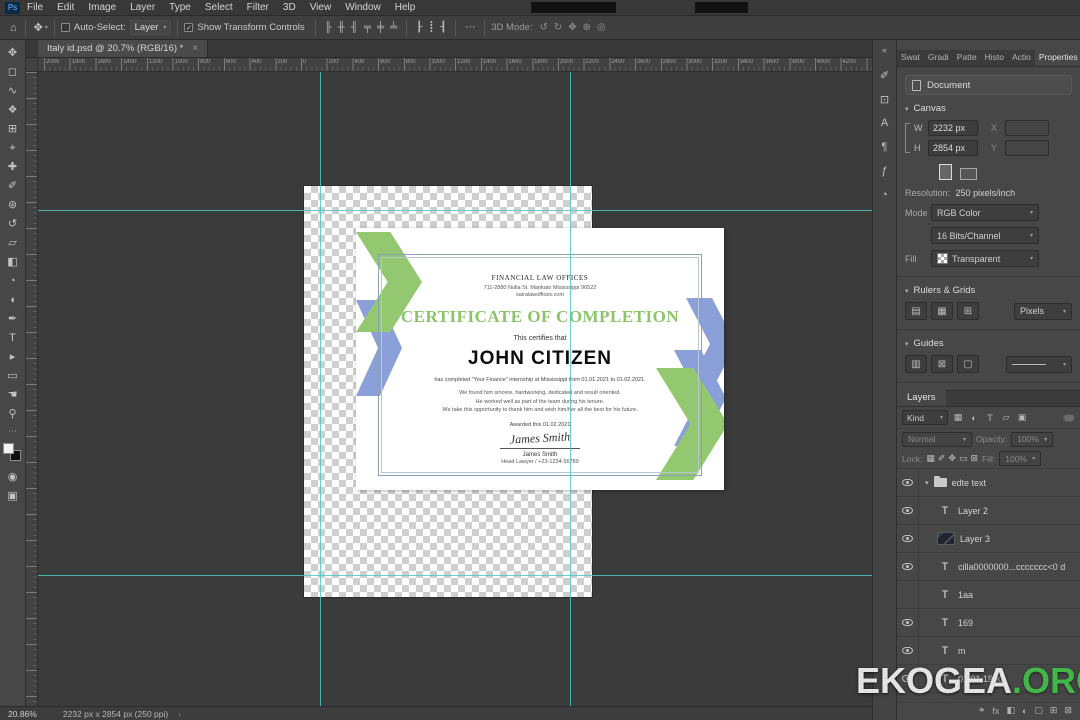  What do you see at coordinates (8, 448) in the screenshot?
I see `foreground-color-swatch` at bounding box center [8, 448].